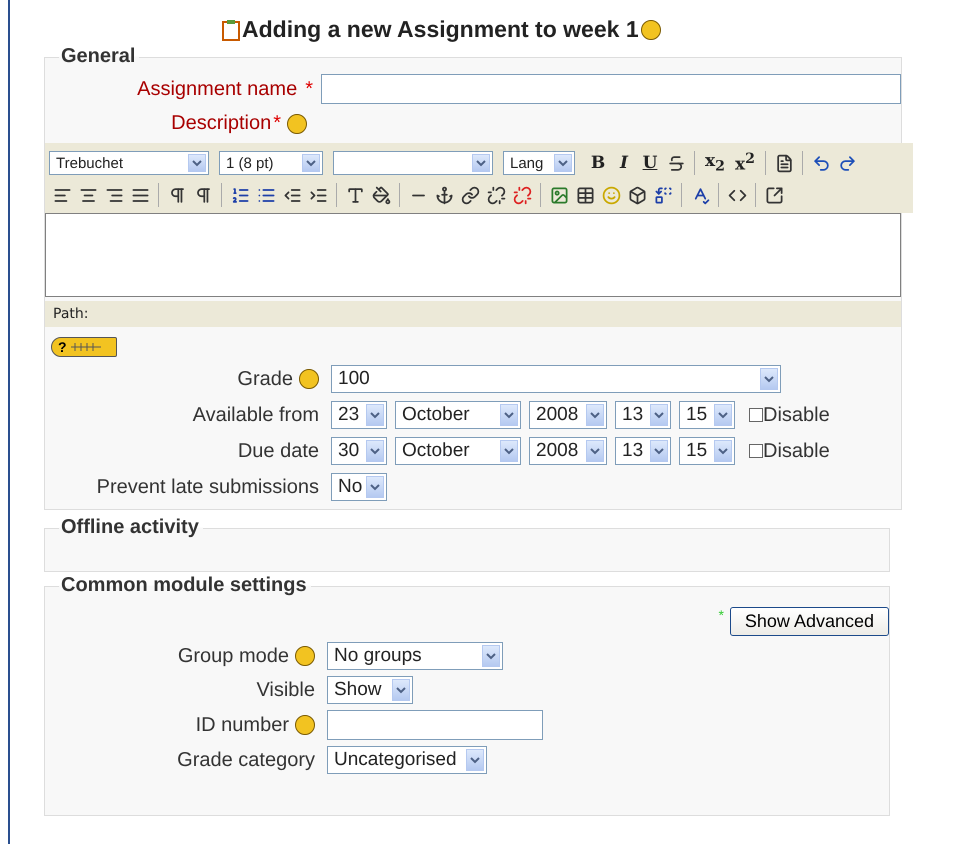 The width and height of the screenshot is (958, 844). I want to click on dropdown: 23, so click(359, 415).